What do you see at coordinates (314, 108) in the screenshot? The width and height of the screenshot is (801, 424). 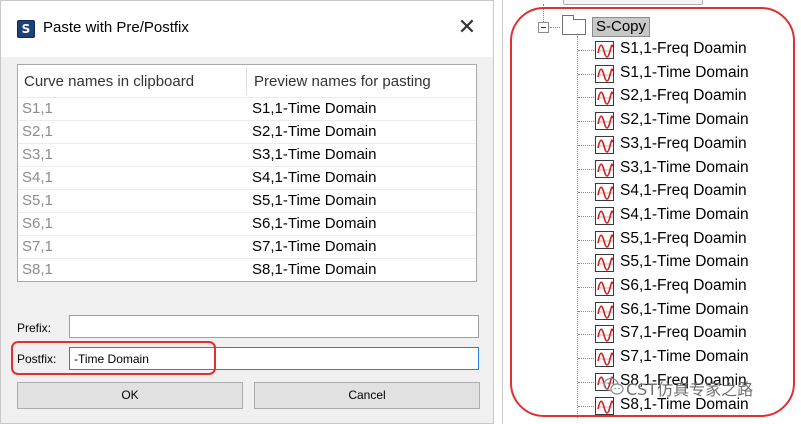 I see `preview-name: S1,1-Time Domain` at bounding box center [314, 108].